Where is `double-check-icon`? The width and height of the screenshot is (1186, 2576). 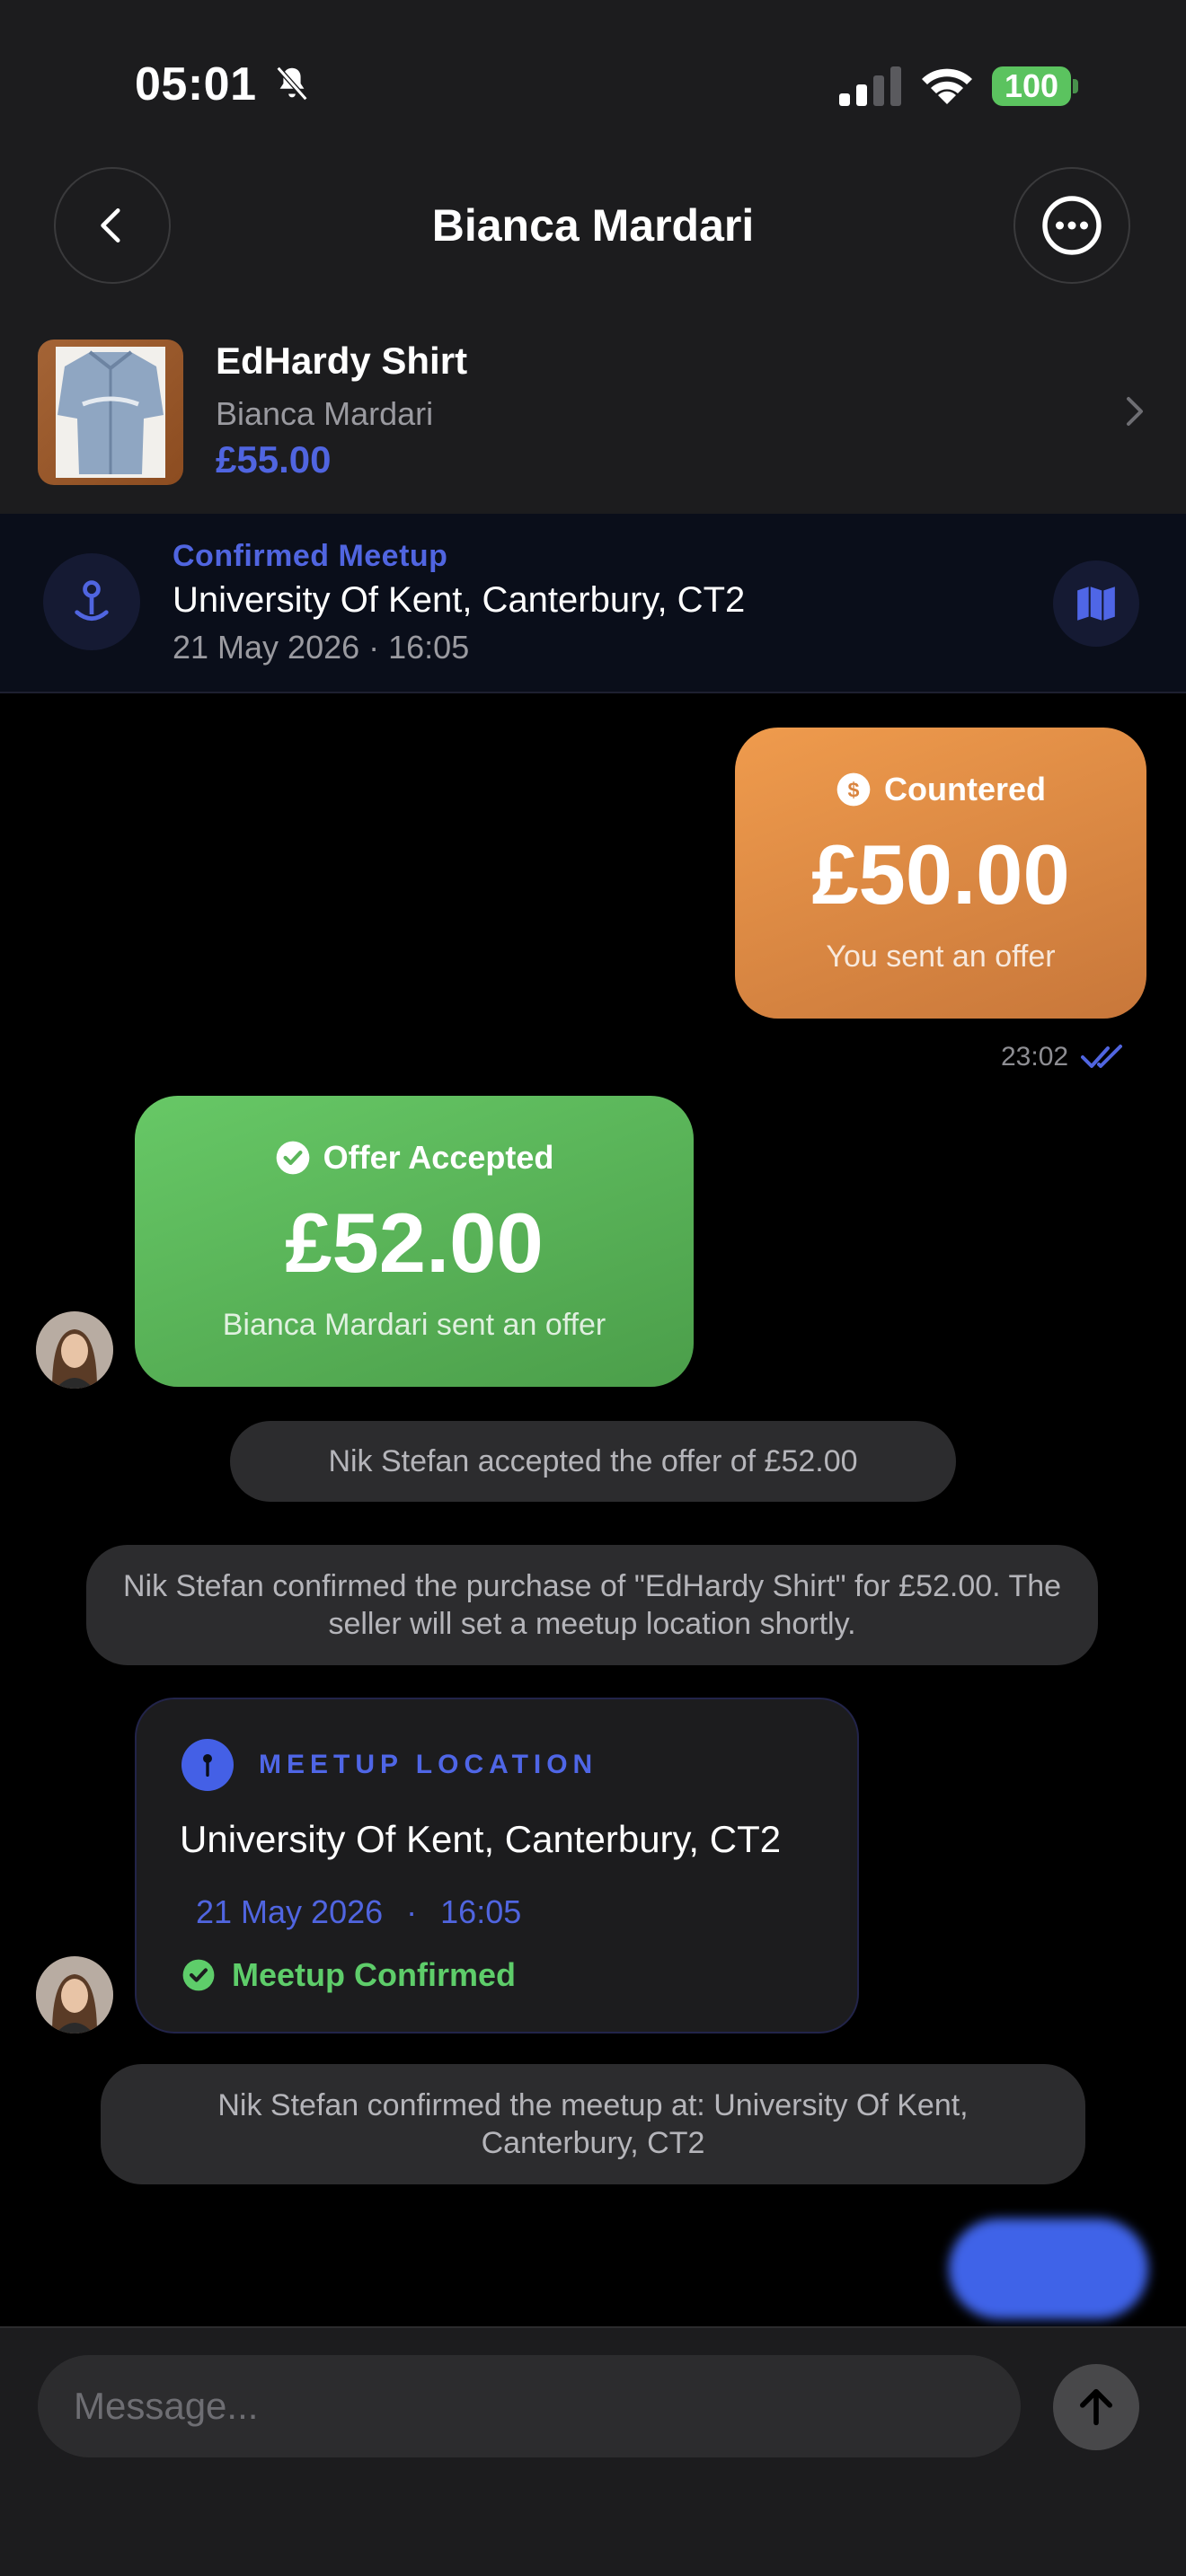 double-check-icon is located at coordinates (1102, 1056).